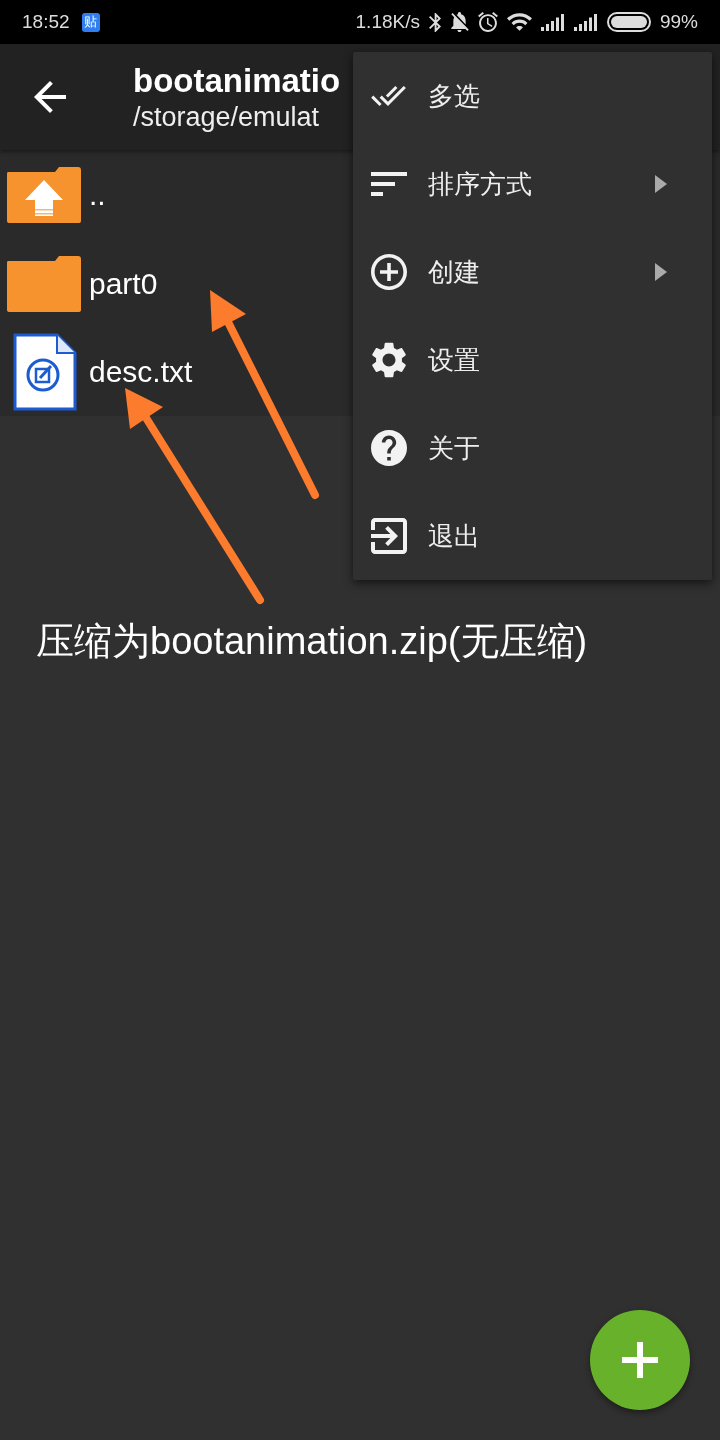  Describe the element at coordinates (226, 117) in the screenshot. I see `folder-path: /storage/emulat` at that location.